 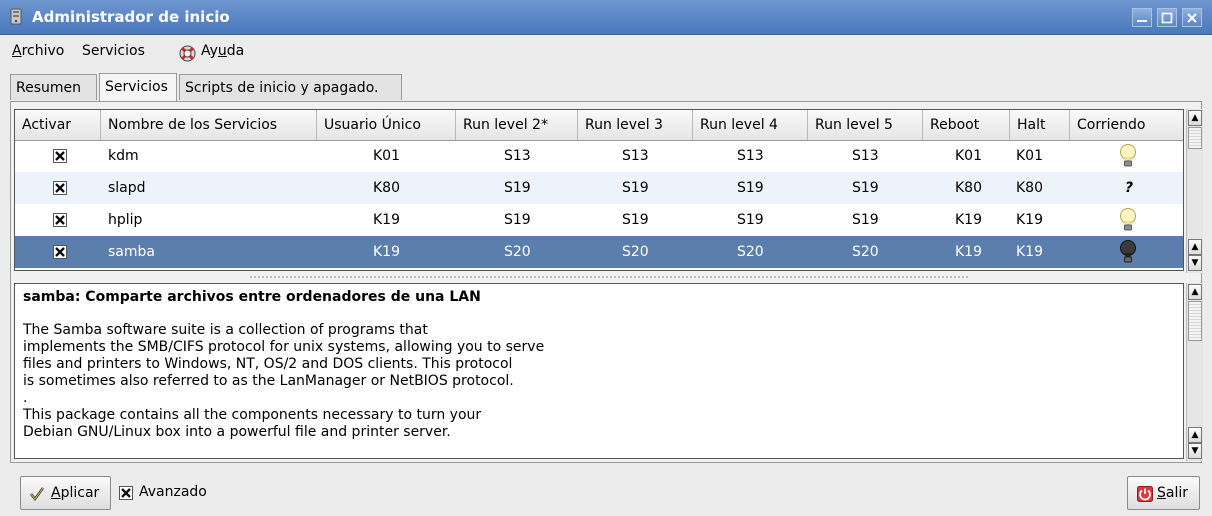 I want to click on maximize-button, so click(x=1167, y=17).